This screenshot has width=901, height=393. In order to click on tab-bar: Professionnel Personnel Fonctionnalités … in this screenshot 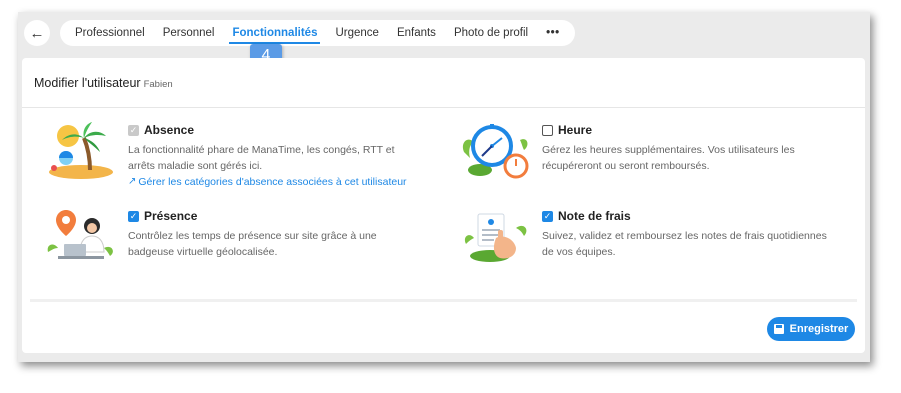, I will do `click(317, 33)`.